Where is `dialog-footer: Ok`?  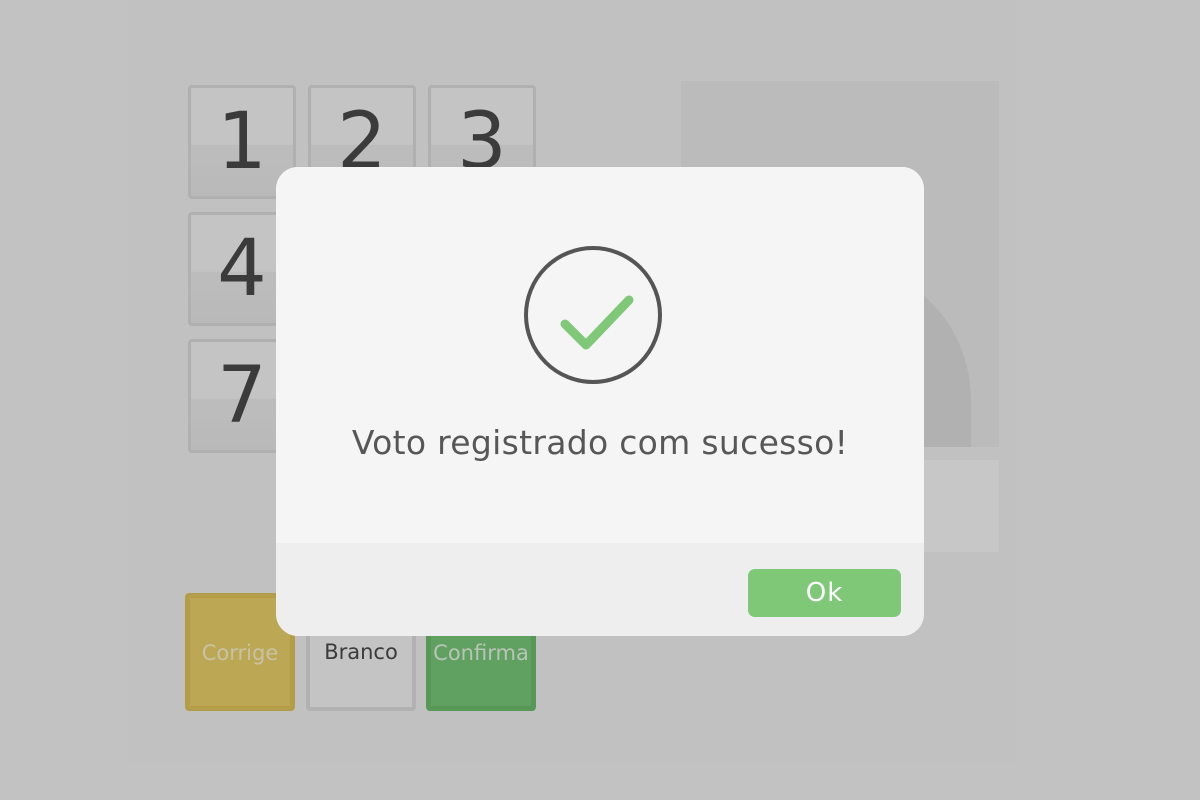
dialog-footer: Ok is located at coordinates (600, 589).